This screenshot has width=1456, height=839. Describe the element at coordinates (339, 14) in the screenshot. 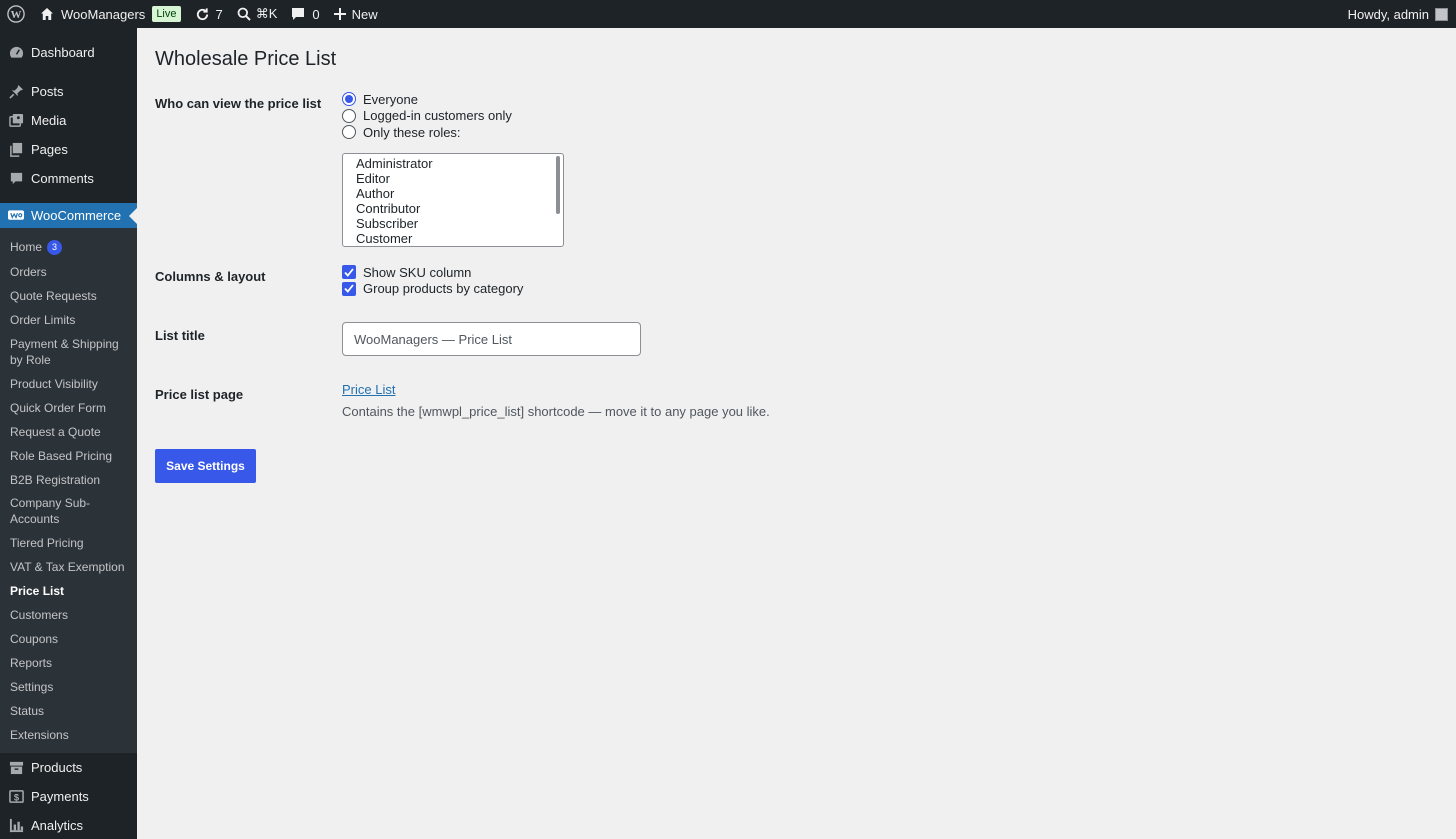

I see `plus-icon` at that location.